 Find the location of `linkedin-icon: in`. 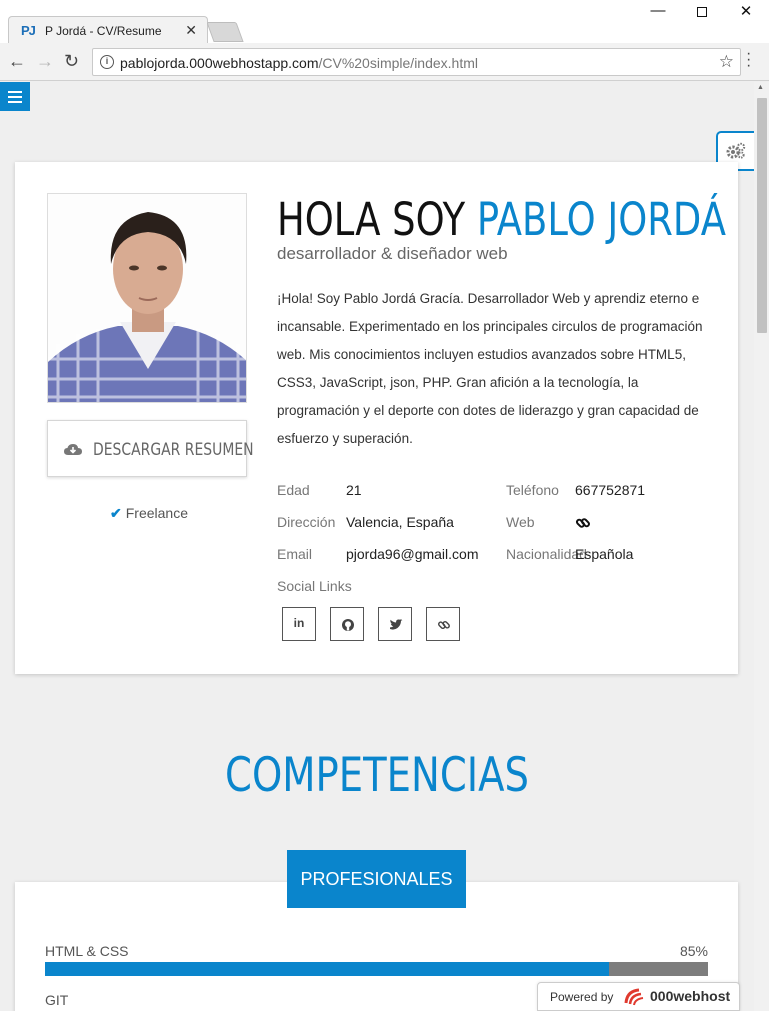

linkedin-icon: in is located at coordinates (299, 623).